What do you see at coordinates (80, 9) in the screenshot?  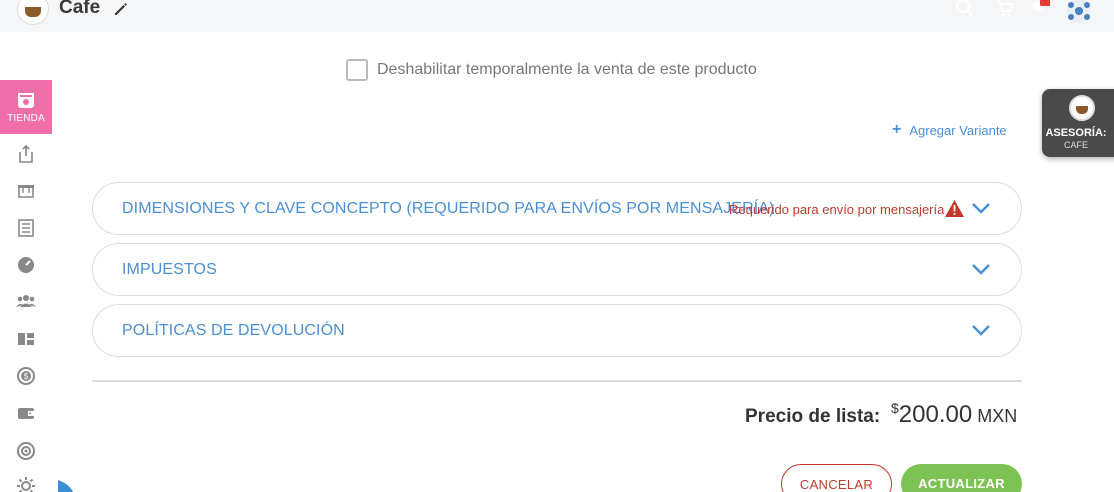 I see `store-name: Cafe` at bounding box center [80, 9].